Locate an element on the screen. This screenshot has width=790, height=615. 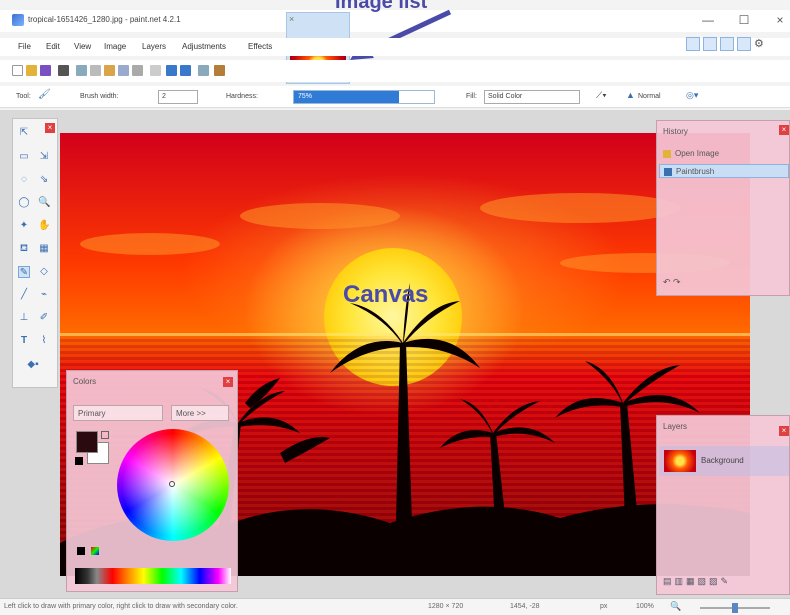
selection-mode-icon: ◎▾ is located at coordinates (692, 95).